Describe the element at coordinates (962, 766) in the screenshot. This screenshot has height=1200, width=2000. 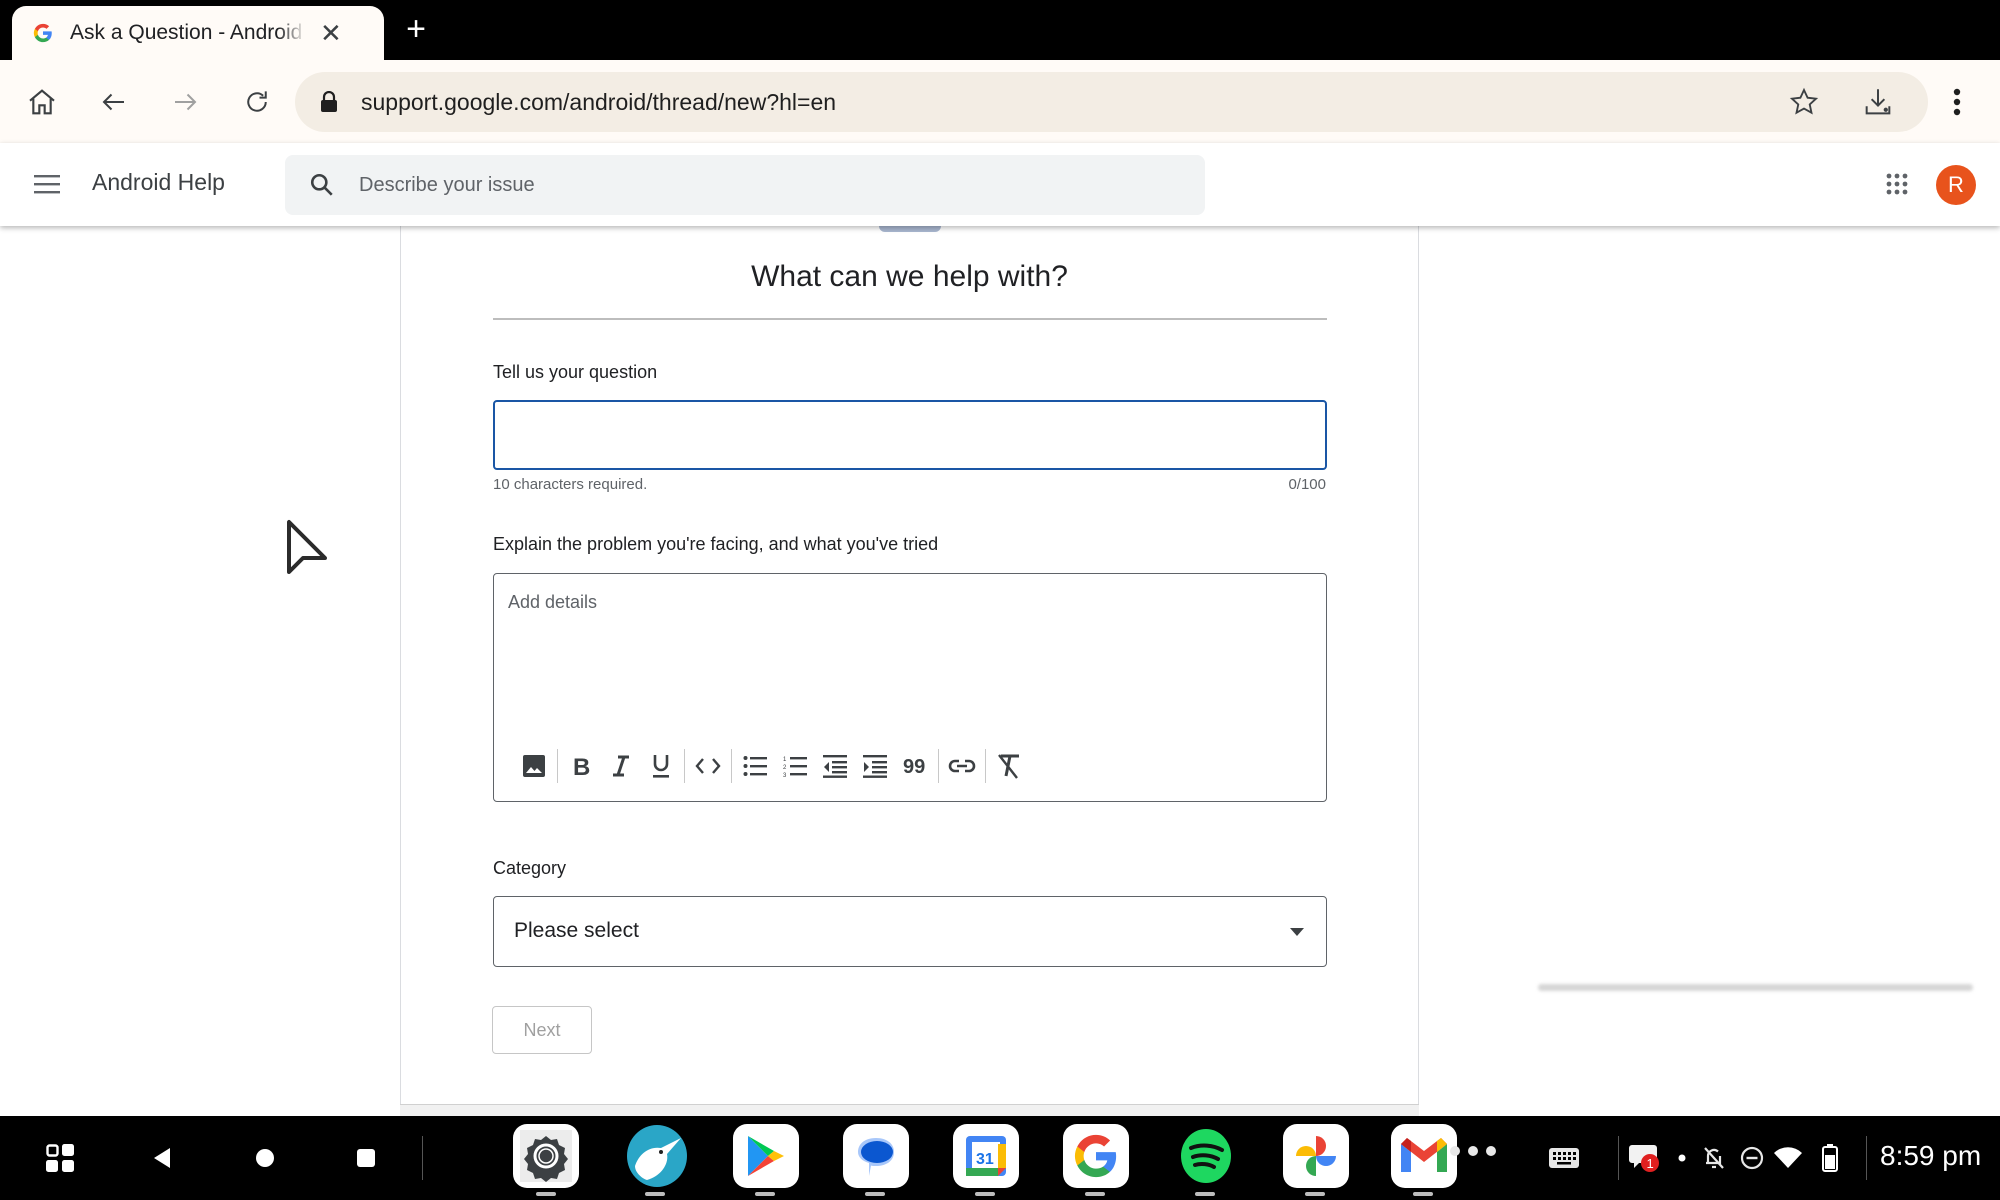
I see `link-icon` at that location.